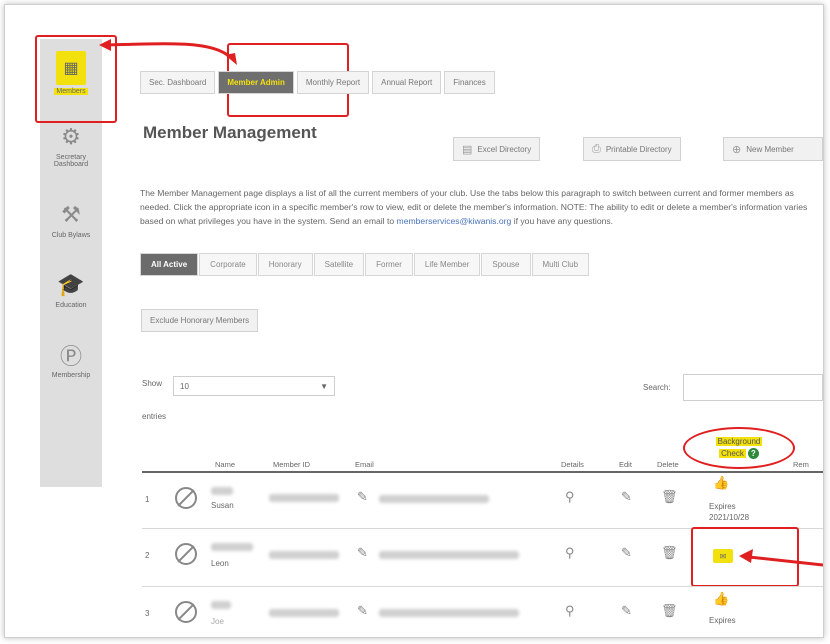  Describe the element at coordinates (222, 505) in the screenshot. I see `member-name: Susan` at that location.